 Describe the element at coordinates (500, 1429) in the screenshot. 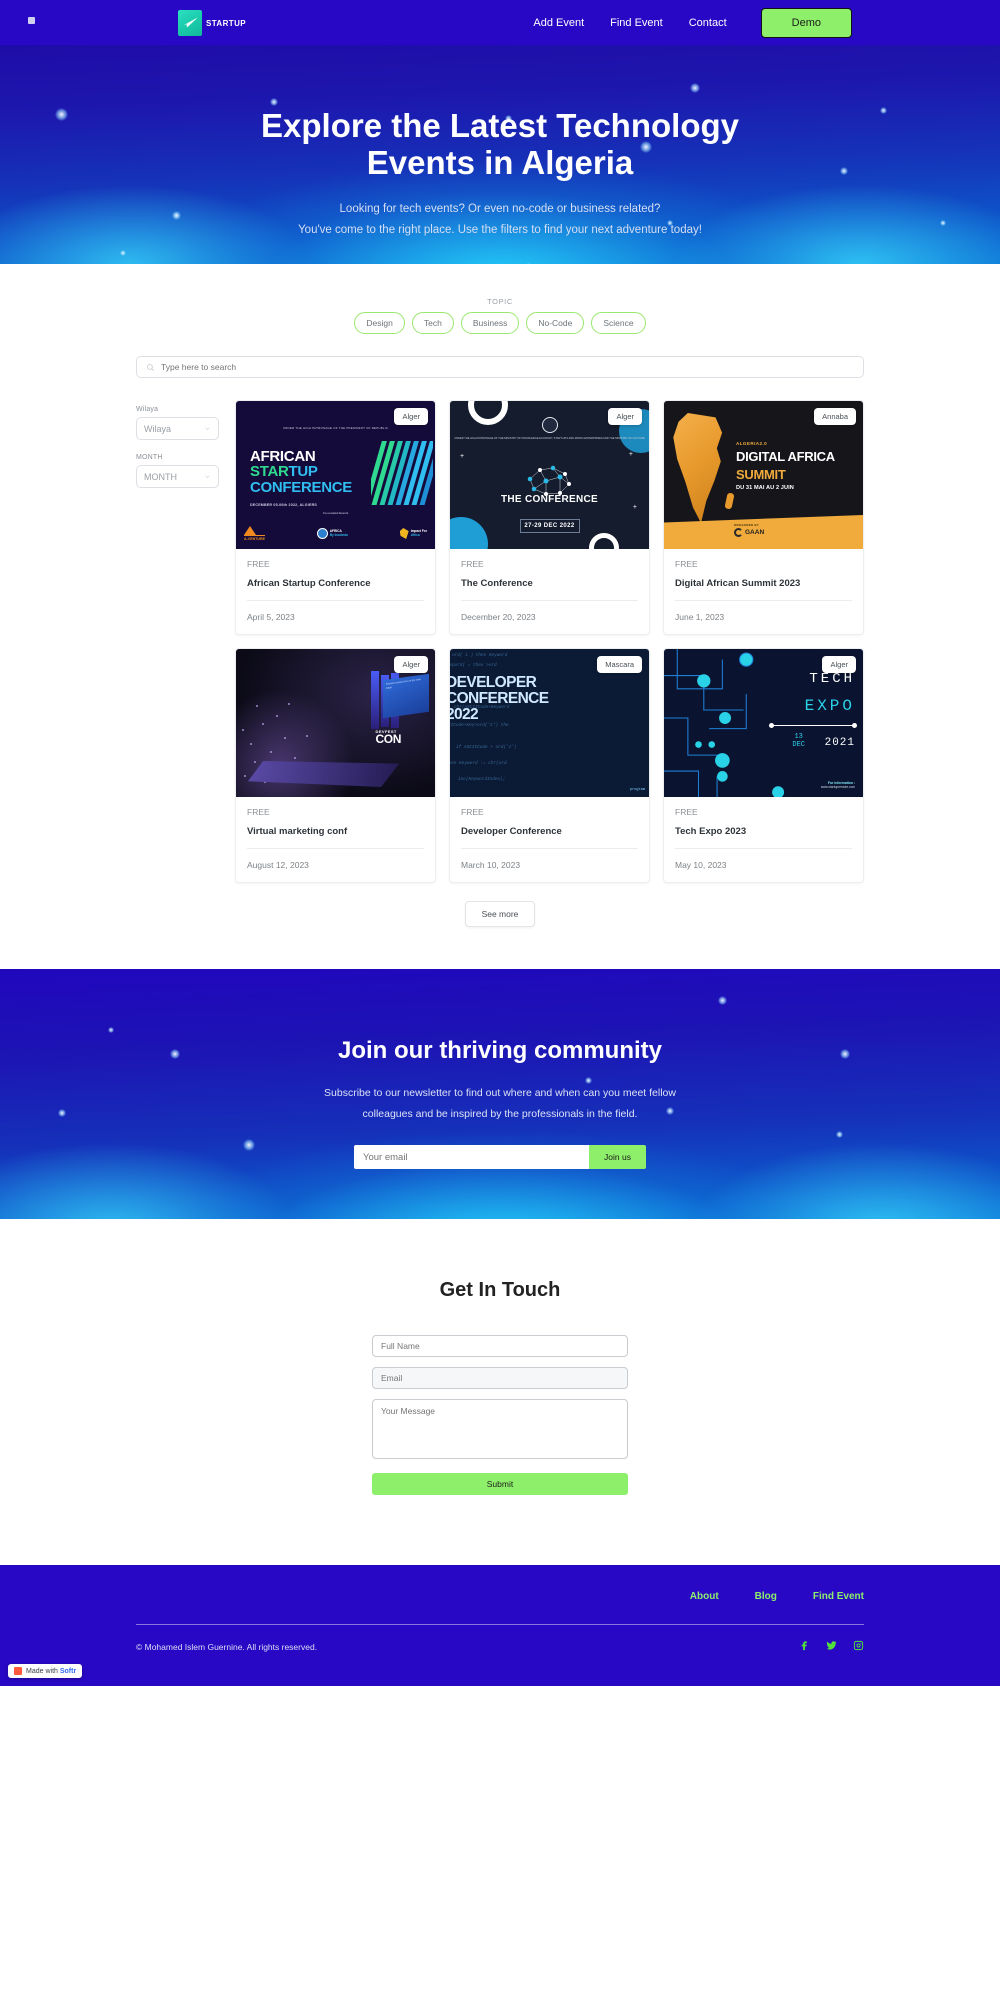

I see `message-field` at that location.